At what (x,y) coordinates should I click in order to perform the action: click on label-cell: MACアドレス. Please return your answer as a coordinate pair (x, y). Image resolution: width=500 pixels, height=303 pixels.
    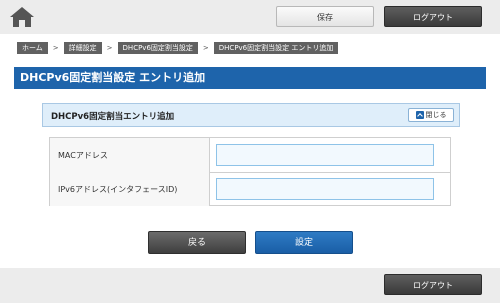
    Looking at the image, I should click on (130, 155).